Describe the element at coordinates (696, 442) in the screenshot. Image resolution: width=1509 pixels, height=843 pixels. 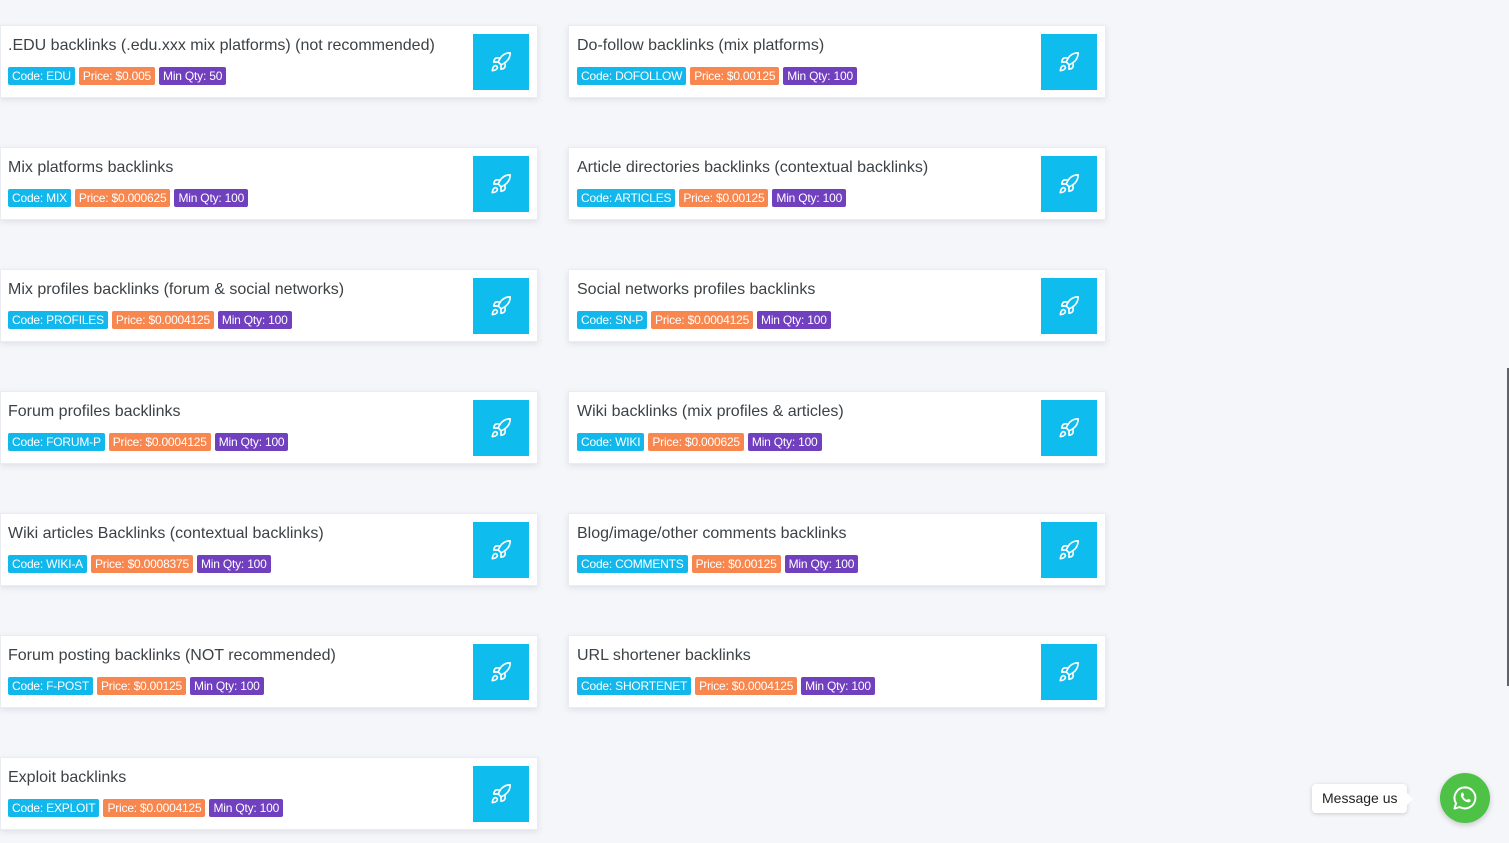
I see `price-badge: Price: $0.000625` at that location.